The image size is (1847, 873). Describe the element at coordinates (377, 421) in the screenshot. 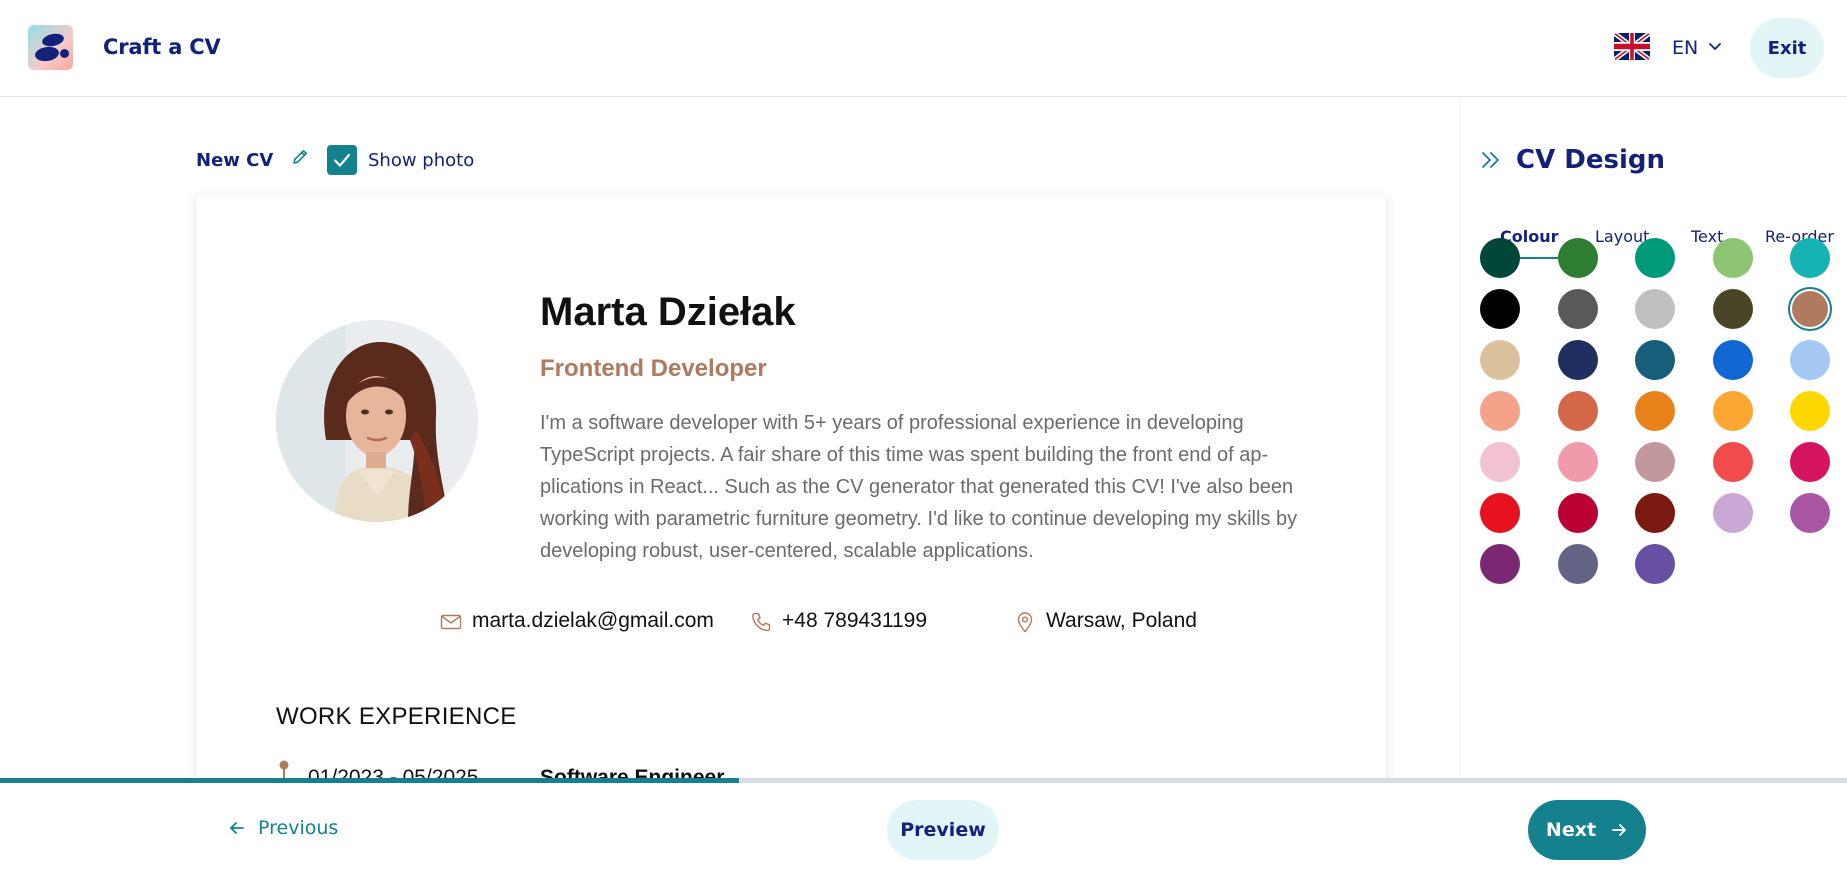

I see `profile-photo` at that location.